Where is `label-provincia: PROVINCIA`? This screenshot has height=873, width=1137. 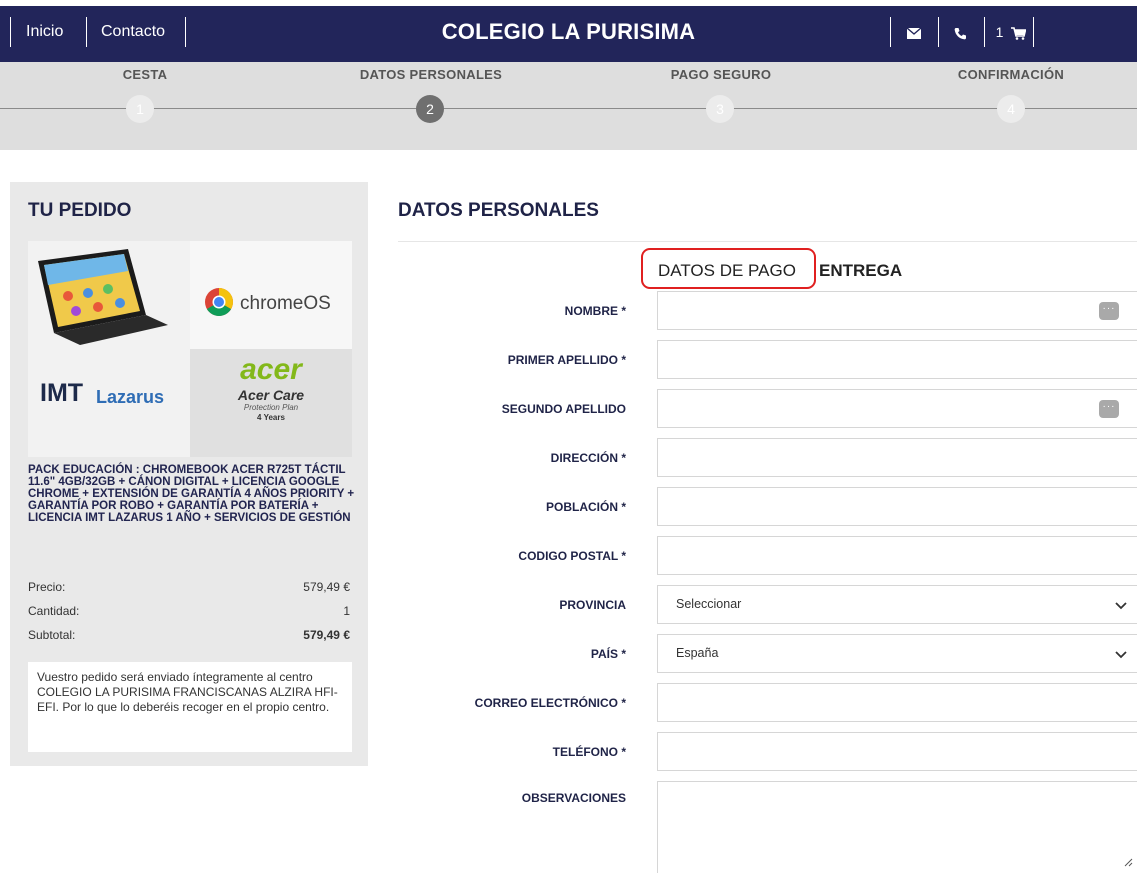
label-provincia: PROVINCIA is located at coordinates (592, 605).